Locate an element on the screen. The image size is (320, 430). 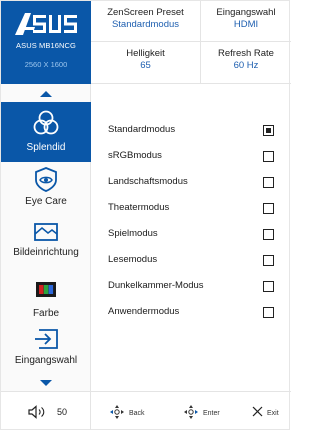
sidebar-item-splendid: Splendid is located at coordinates (46, 132).